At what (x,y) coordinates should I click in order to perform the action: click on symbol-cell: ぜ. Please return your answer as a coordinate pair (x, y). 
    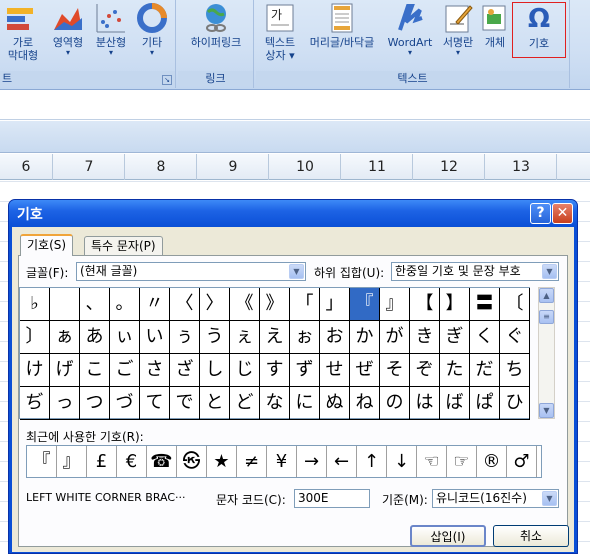
    Looking at the image, I should click on (365, 370).